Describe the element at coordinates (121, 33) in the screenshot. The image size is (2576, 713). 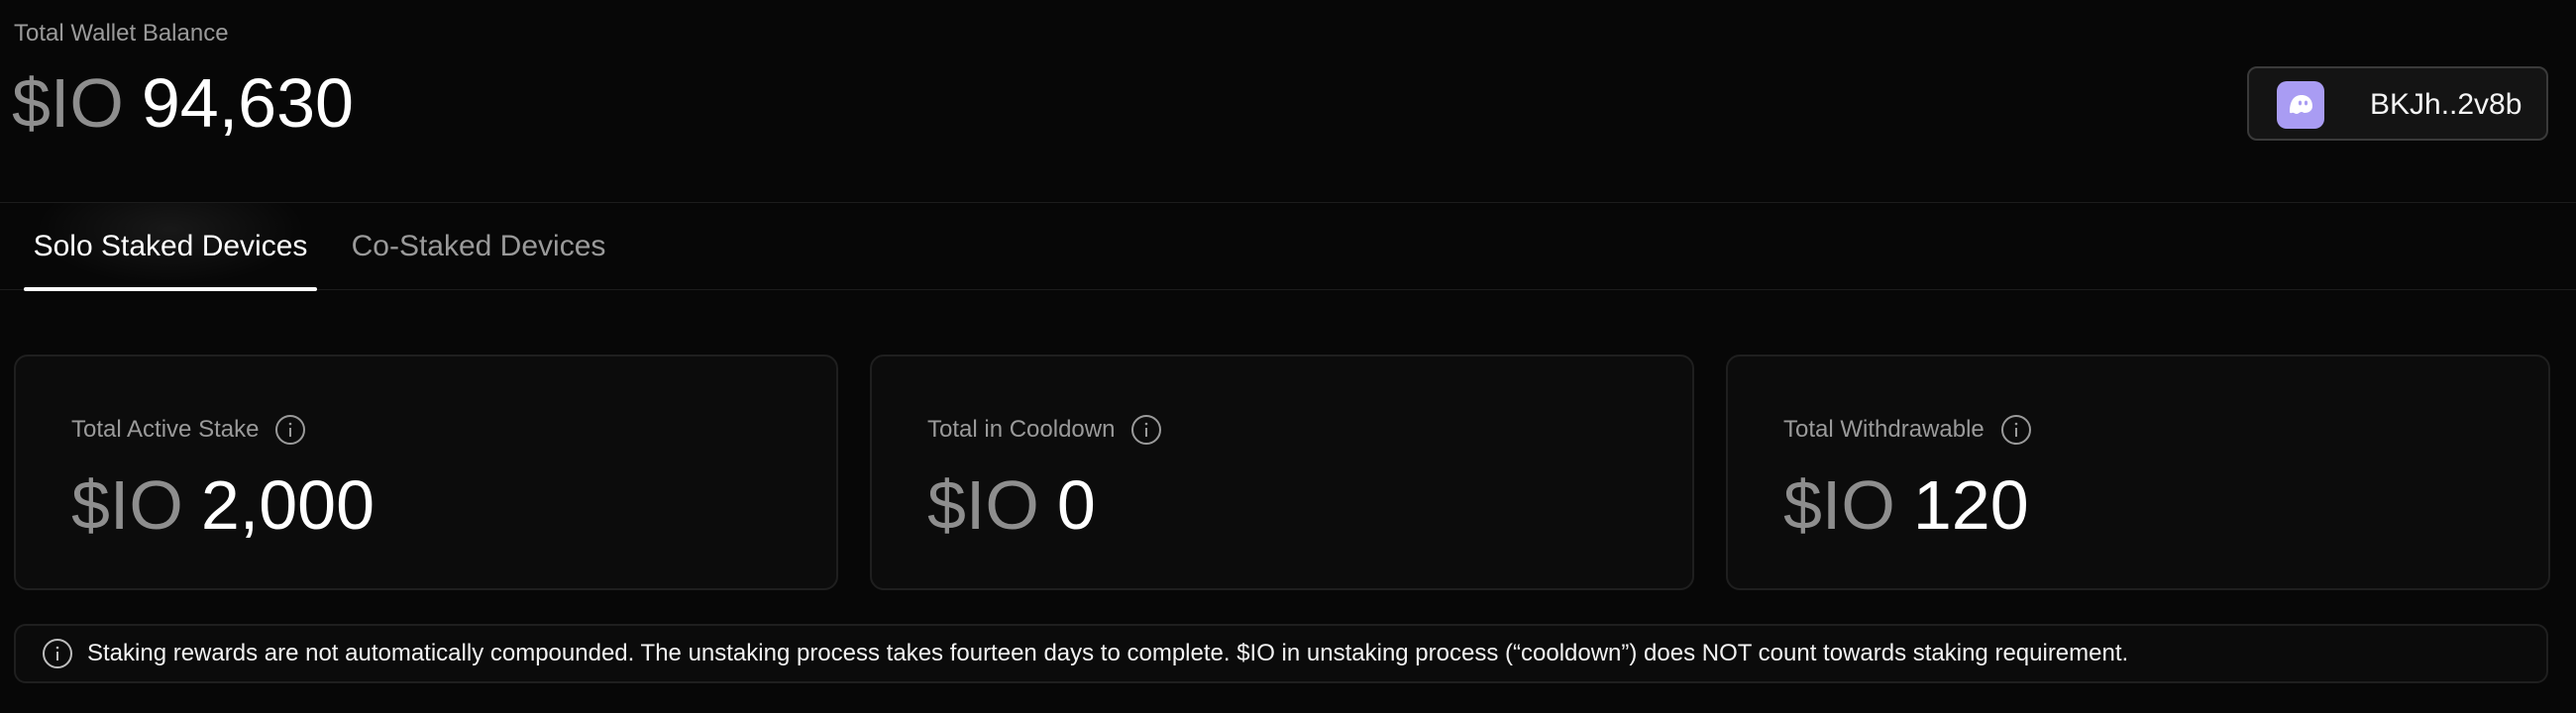
I see `total-wallet-balance-label: Total Wallet Balance` at that location.